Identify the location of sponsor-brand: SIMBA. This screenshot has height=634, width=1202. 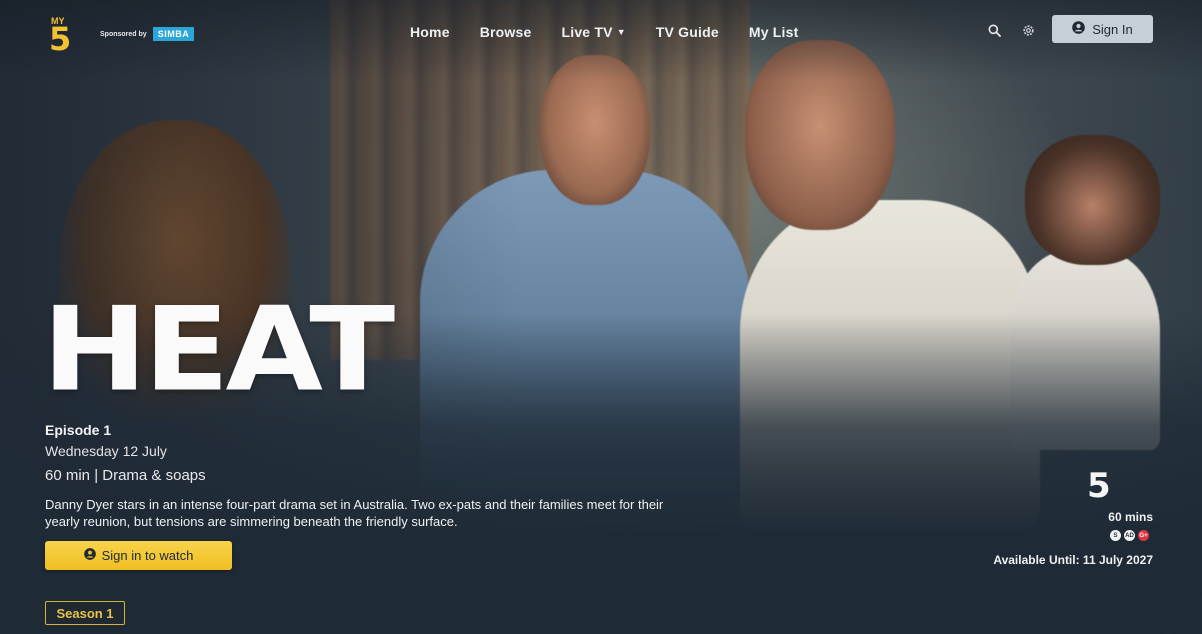
(173, 34).